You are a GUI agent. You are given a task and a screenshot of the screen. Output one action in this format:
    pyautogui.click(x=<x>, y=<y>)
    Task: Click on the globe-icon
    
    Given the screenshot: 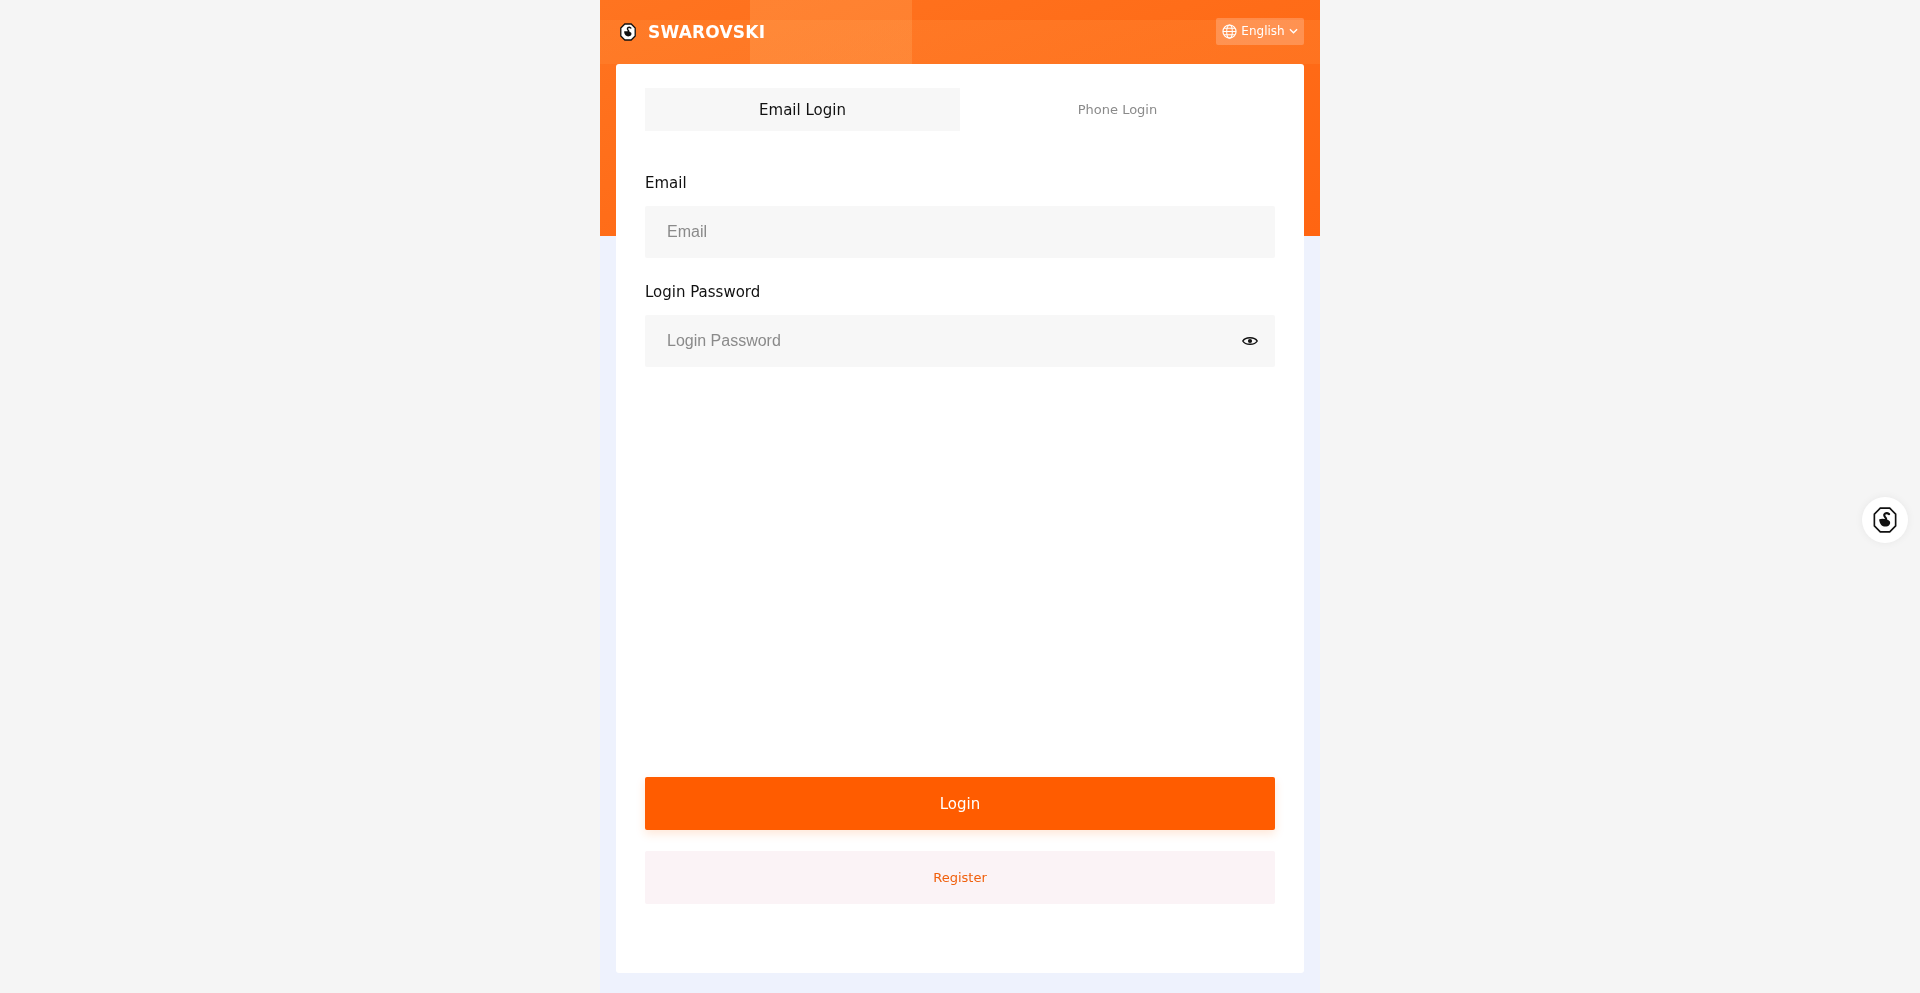 What is the action you would take?
    pyautogui.click(x=1230, y=31)
    